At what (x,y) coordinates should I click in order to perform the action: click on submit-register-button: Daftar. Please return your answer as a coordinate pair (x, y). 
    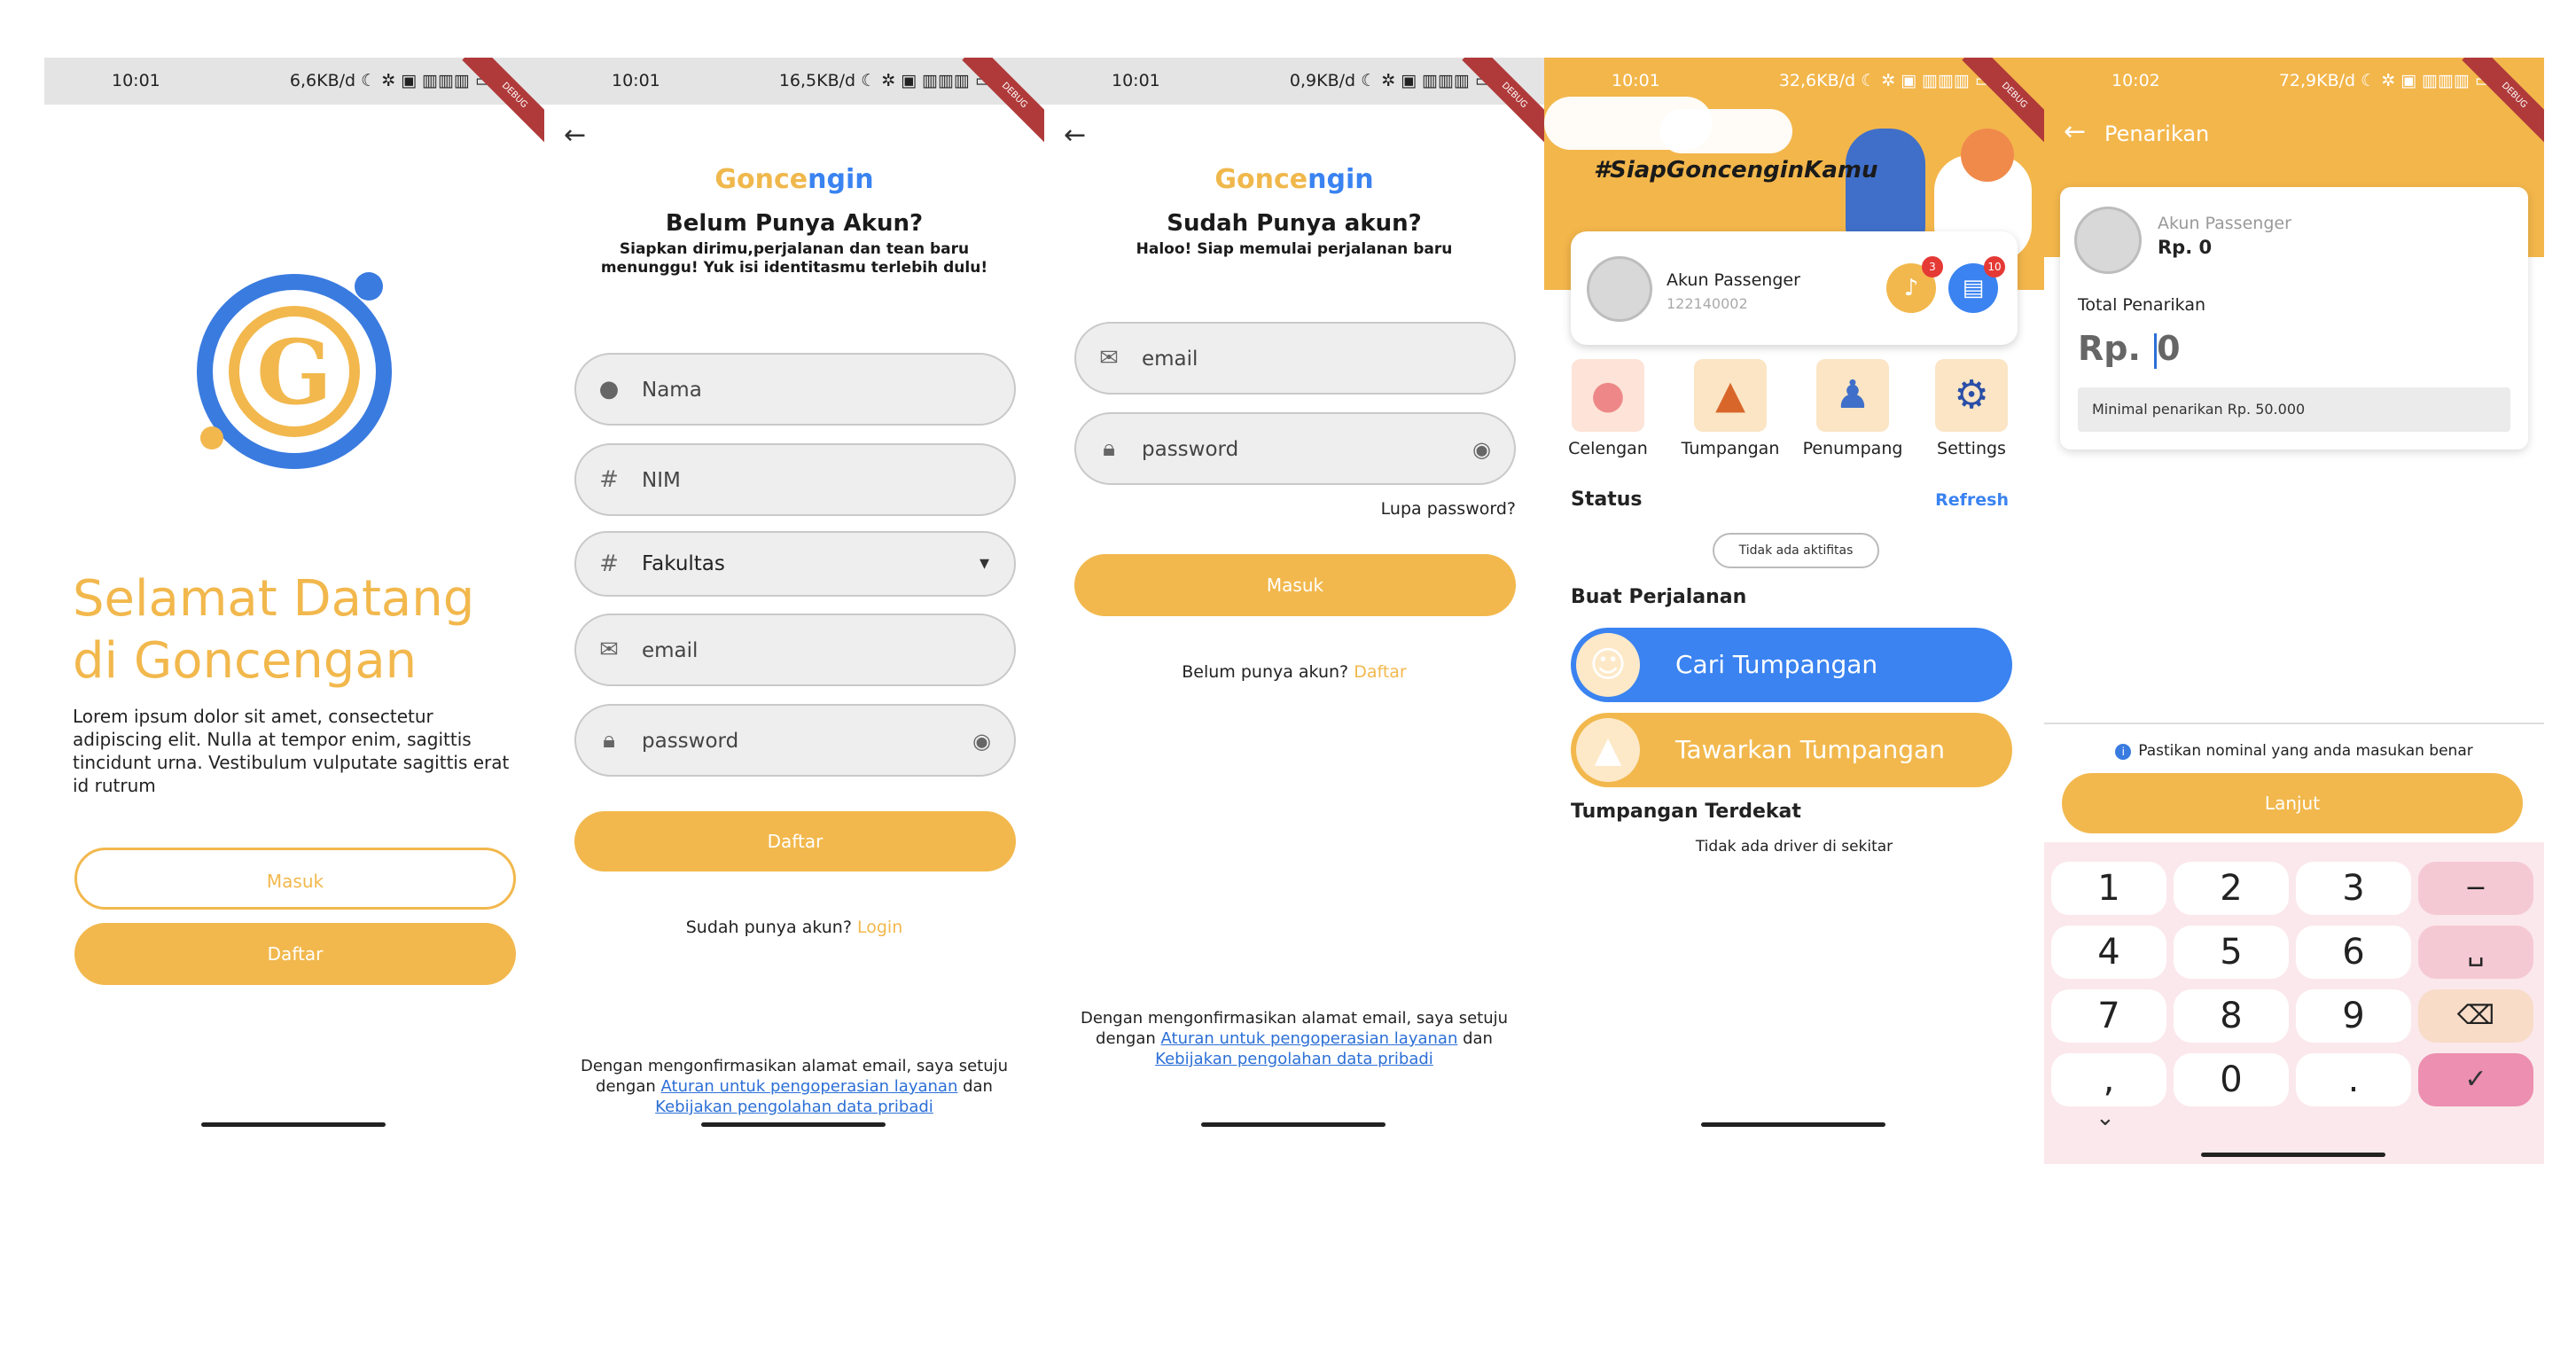
    Looking at the image, I should click on (795, 841).